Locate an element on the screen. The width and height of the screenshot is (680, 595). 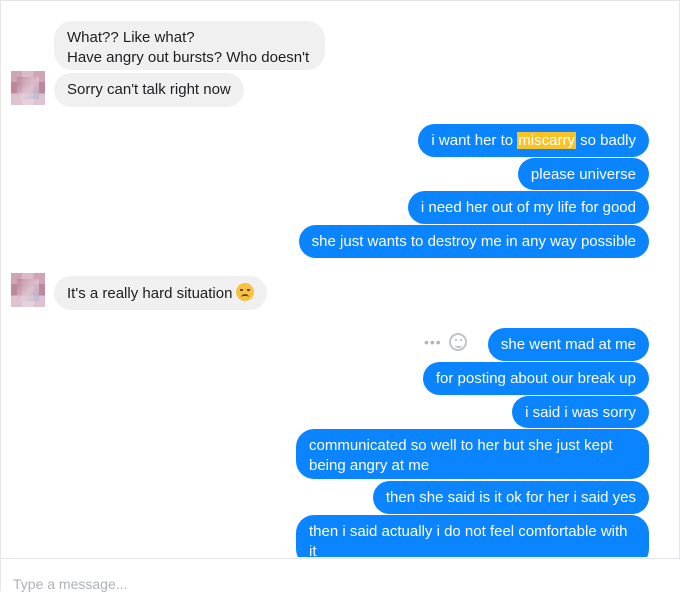
message-text: i want her to is located at coordinates (474, 140).